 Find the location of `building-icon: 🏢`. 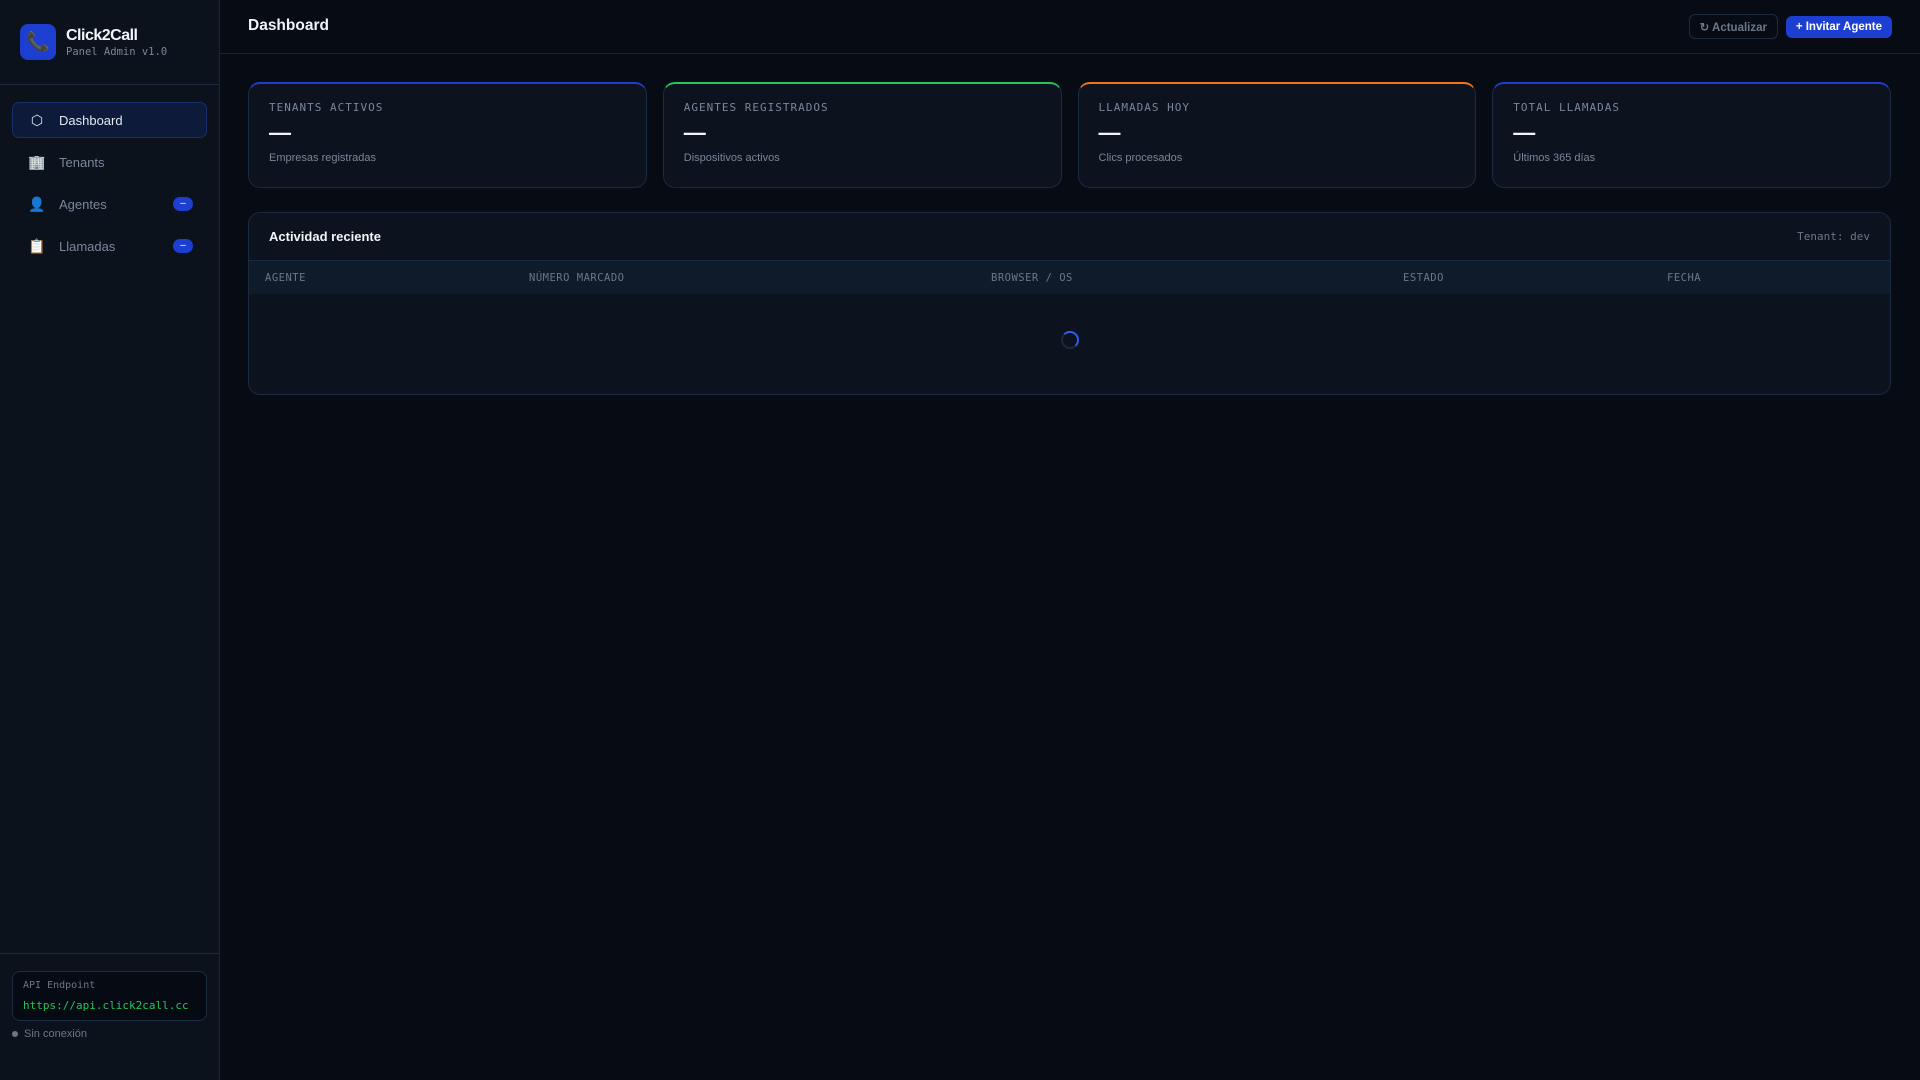

building-icon: 🏢 is located at coordinates (37, 161).